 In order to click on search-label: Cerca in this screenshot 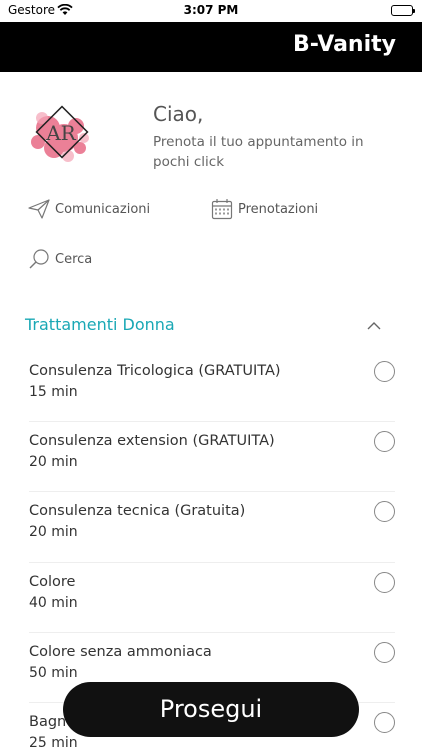, I will do `click(74, 259)`.